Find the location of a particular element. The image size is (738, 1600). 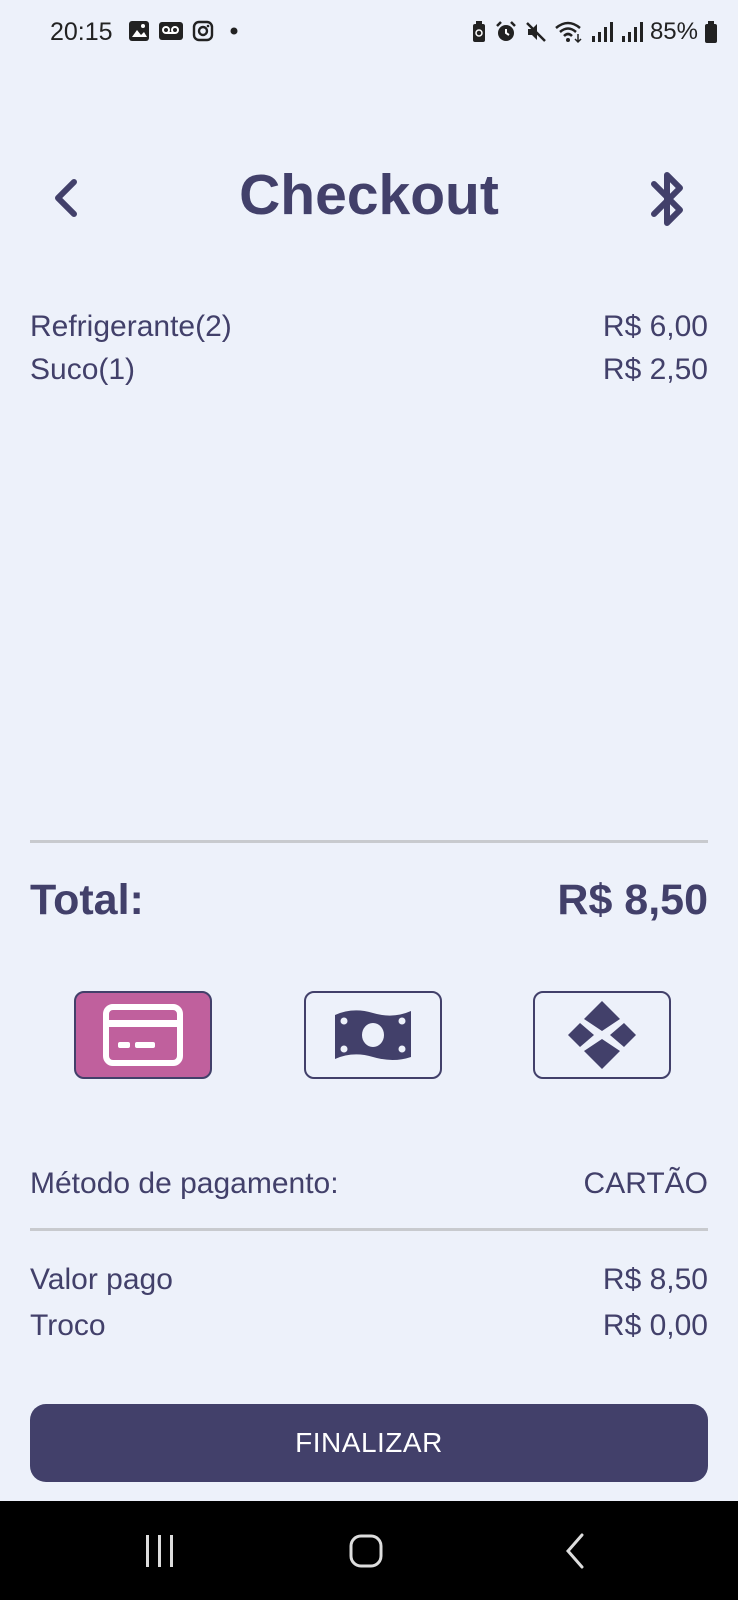

total-value: R$ 8,50 is located at coordinates (632, 900).